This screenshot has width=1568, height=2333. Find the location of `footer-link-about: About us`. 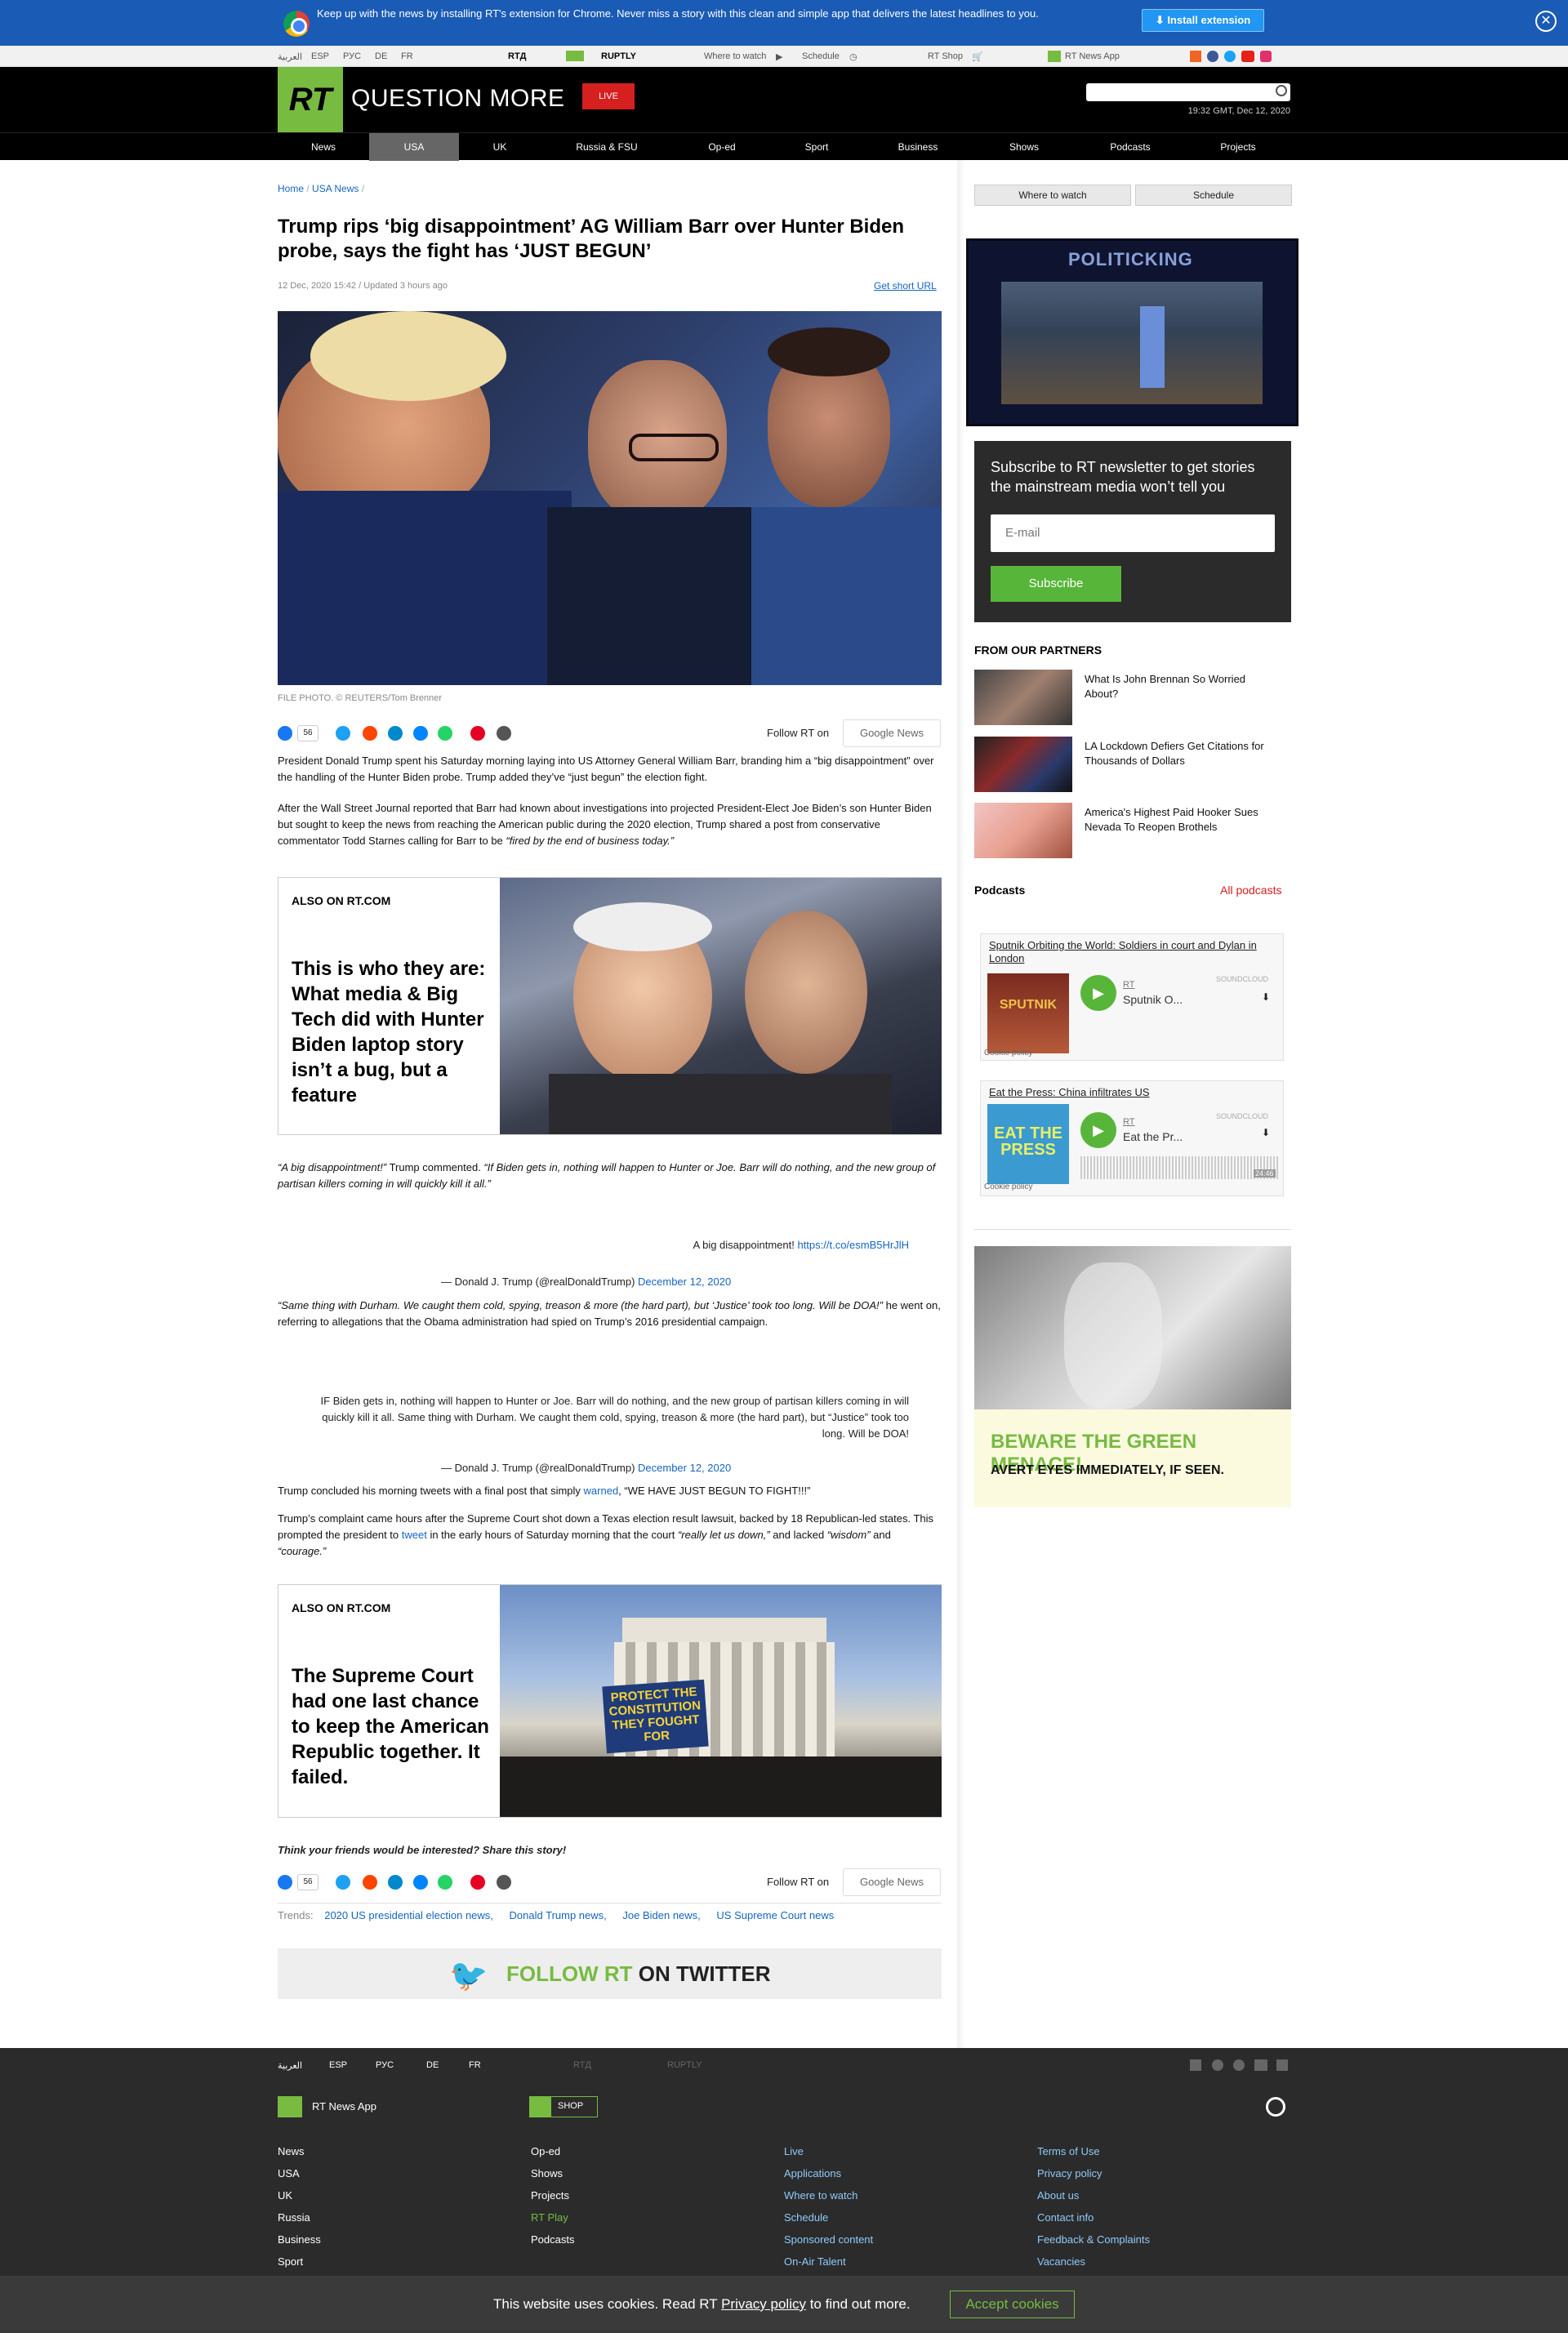

footer-link-about: About us is located at coordinates (1058, 2195).